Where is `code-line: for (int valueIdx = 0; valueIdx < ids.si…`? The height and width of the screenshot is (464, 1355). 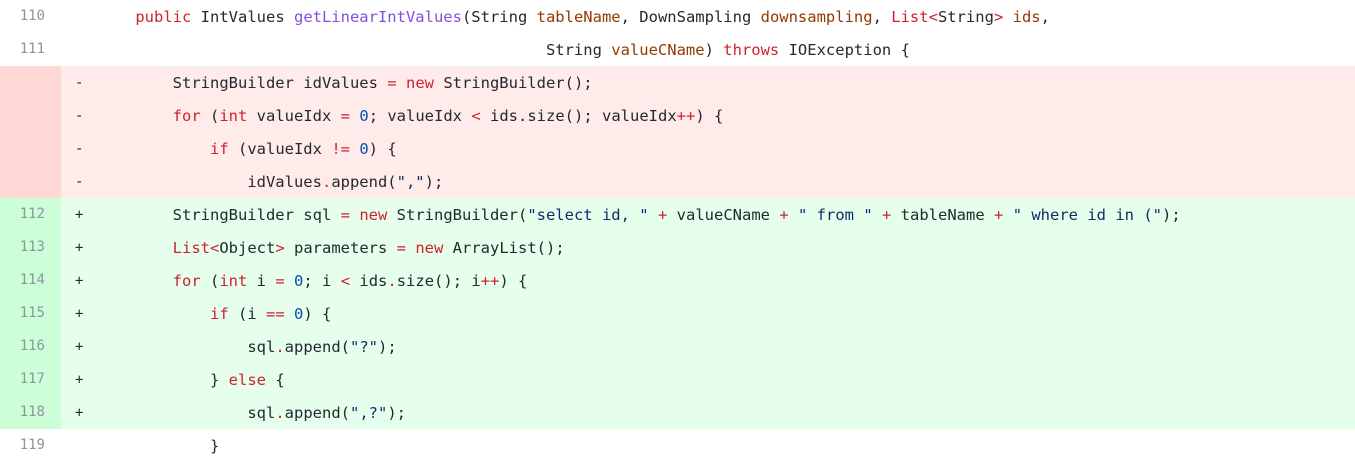
code-line: for (int valueIdx = 0; valueIdx < ids.si… is located at coordinates (411, 115).